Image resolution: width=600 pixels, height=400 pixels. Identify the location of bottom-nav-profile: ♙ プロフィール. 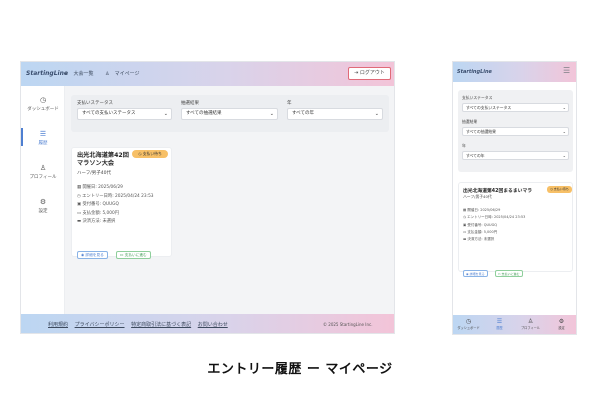
(530, 324).